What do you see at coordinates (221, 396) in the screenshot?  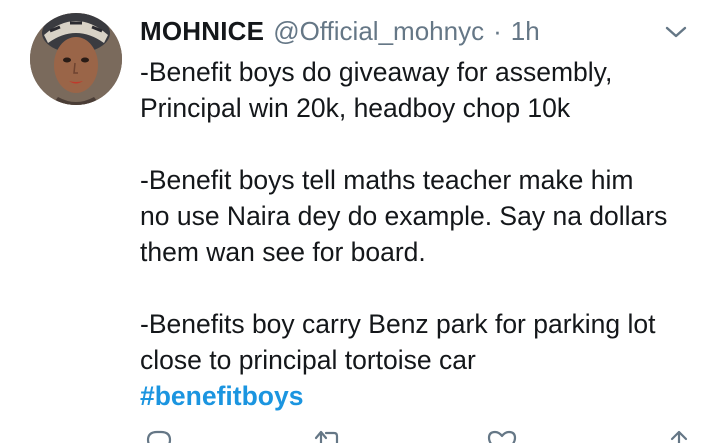 I see `hashtag-link: #benefitboys` at bounding box center [221, 396].